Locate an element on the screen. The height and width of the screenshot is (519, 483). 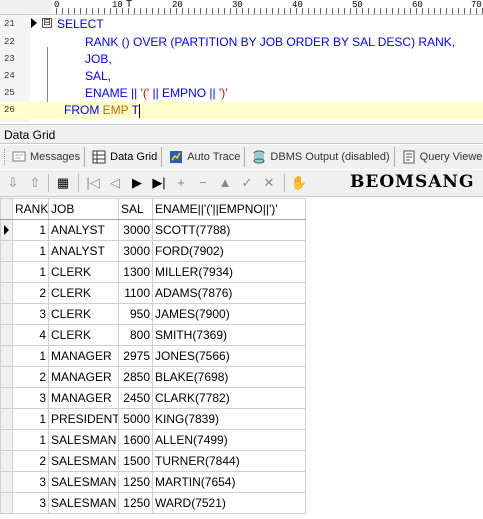
table-row: 3 SALESMAN 1250 WARD(7521) is located at coordinates (153, 503).